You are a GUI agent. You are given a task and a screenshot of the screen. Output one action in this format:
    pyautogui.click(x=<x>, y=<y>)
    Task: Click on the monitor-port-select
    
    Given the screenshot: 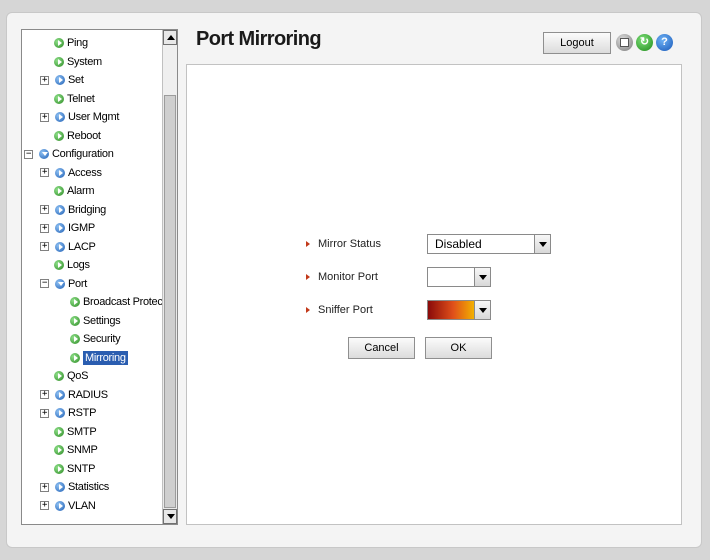 What is the action you would take?
    pyautogui.click(x=459, y=277)
    